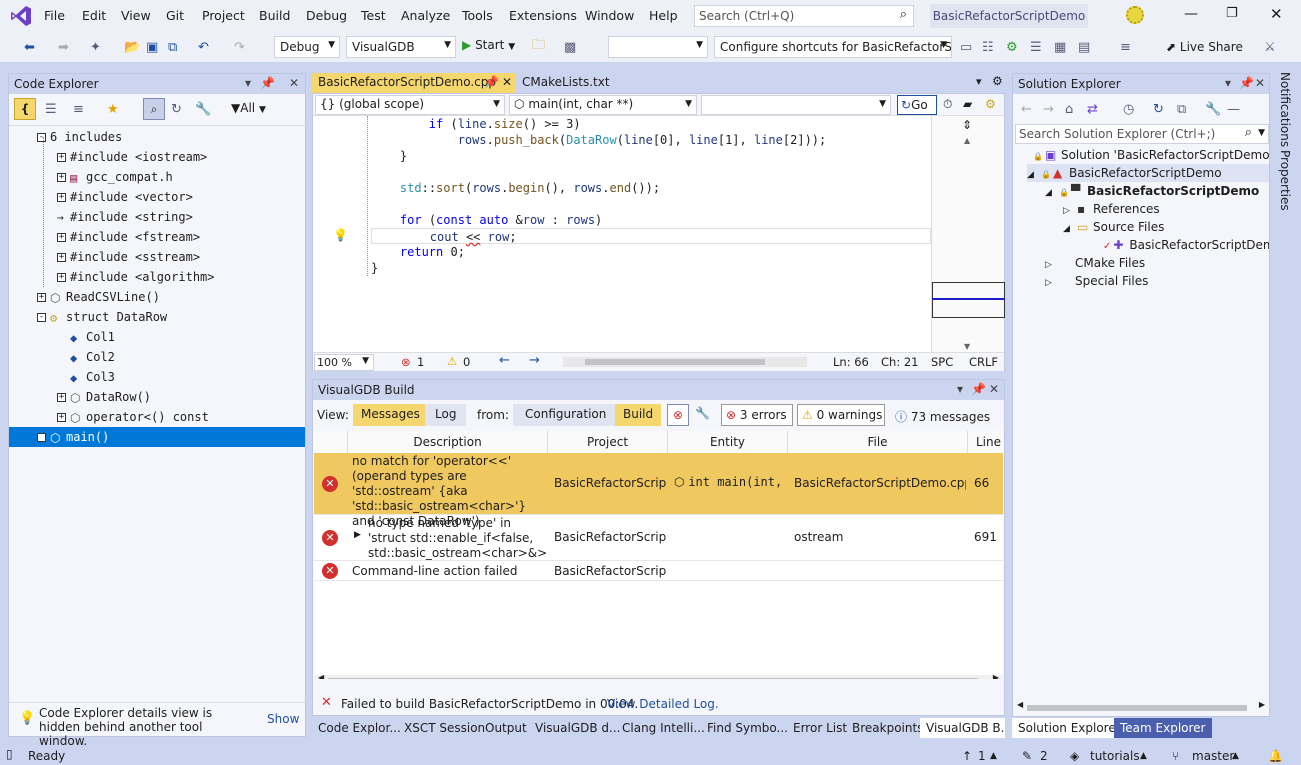 Image resolution: width=1301 pixels, height=765 pixels. I want to click on search-toggle: ⌕, so click(154, 109).